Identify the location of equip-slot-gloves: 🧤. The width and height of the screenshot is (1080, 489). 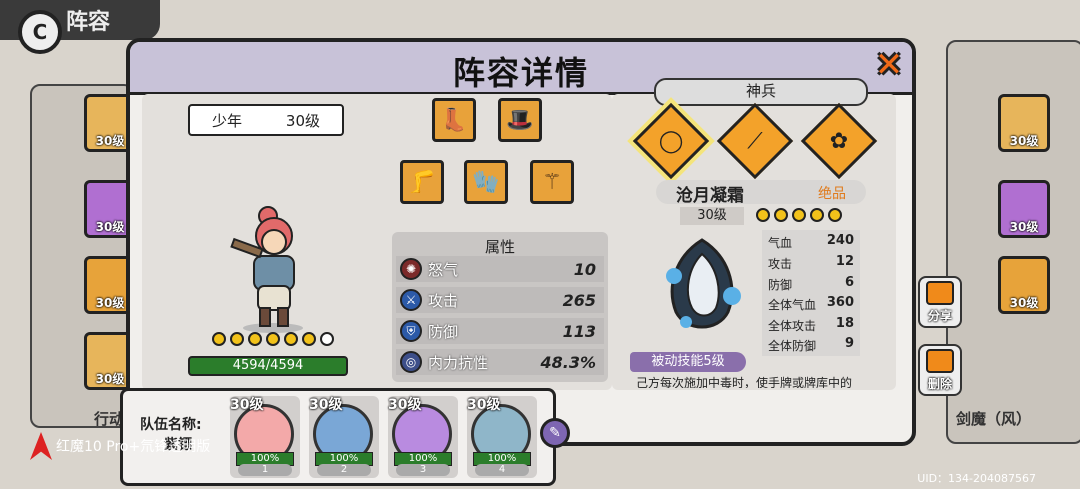
(486, 182).